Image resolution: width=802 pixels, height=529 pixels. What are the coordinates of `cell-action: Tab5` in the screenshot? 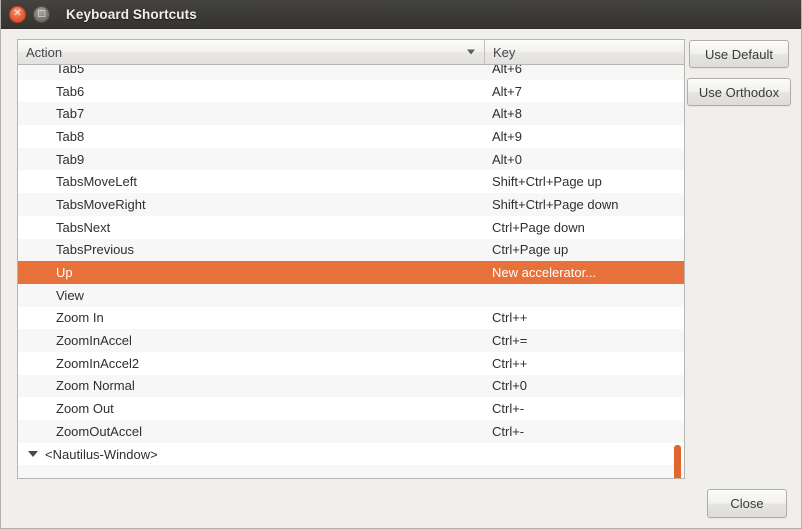 It's located at (70, 70).